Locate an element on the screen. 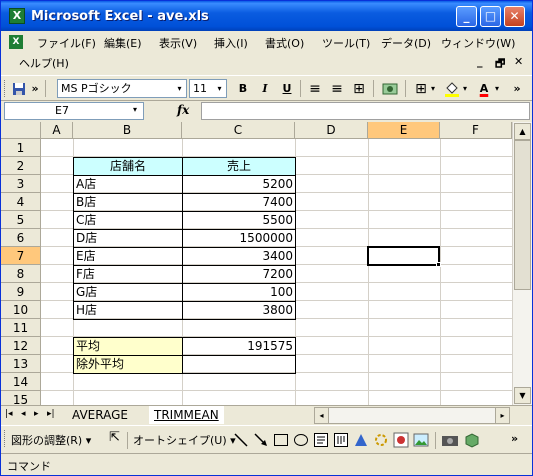 The height and width of the screenshot is (476, 533). row-header: 14 is located at coordinates (21, 382).